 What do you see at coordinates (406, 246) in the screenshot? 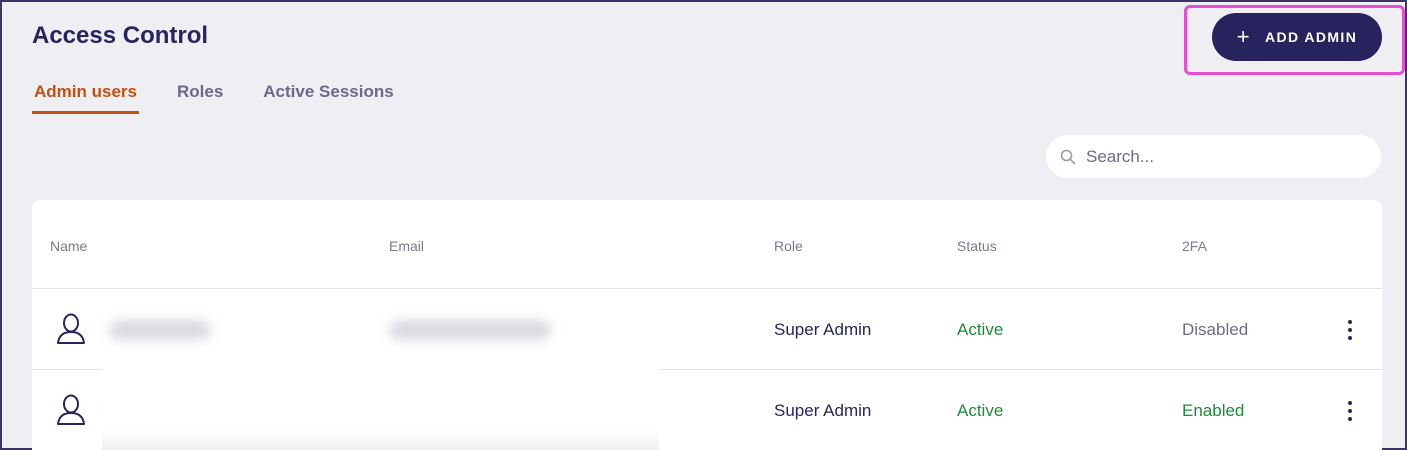
I see `column-header-email: Email` at bounding box center [406, 246].